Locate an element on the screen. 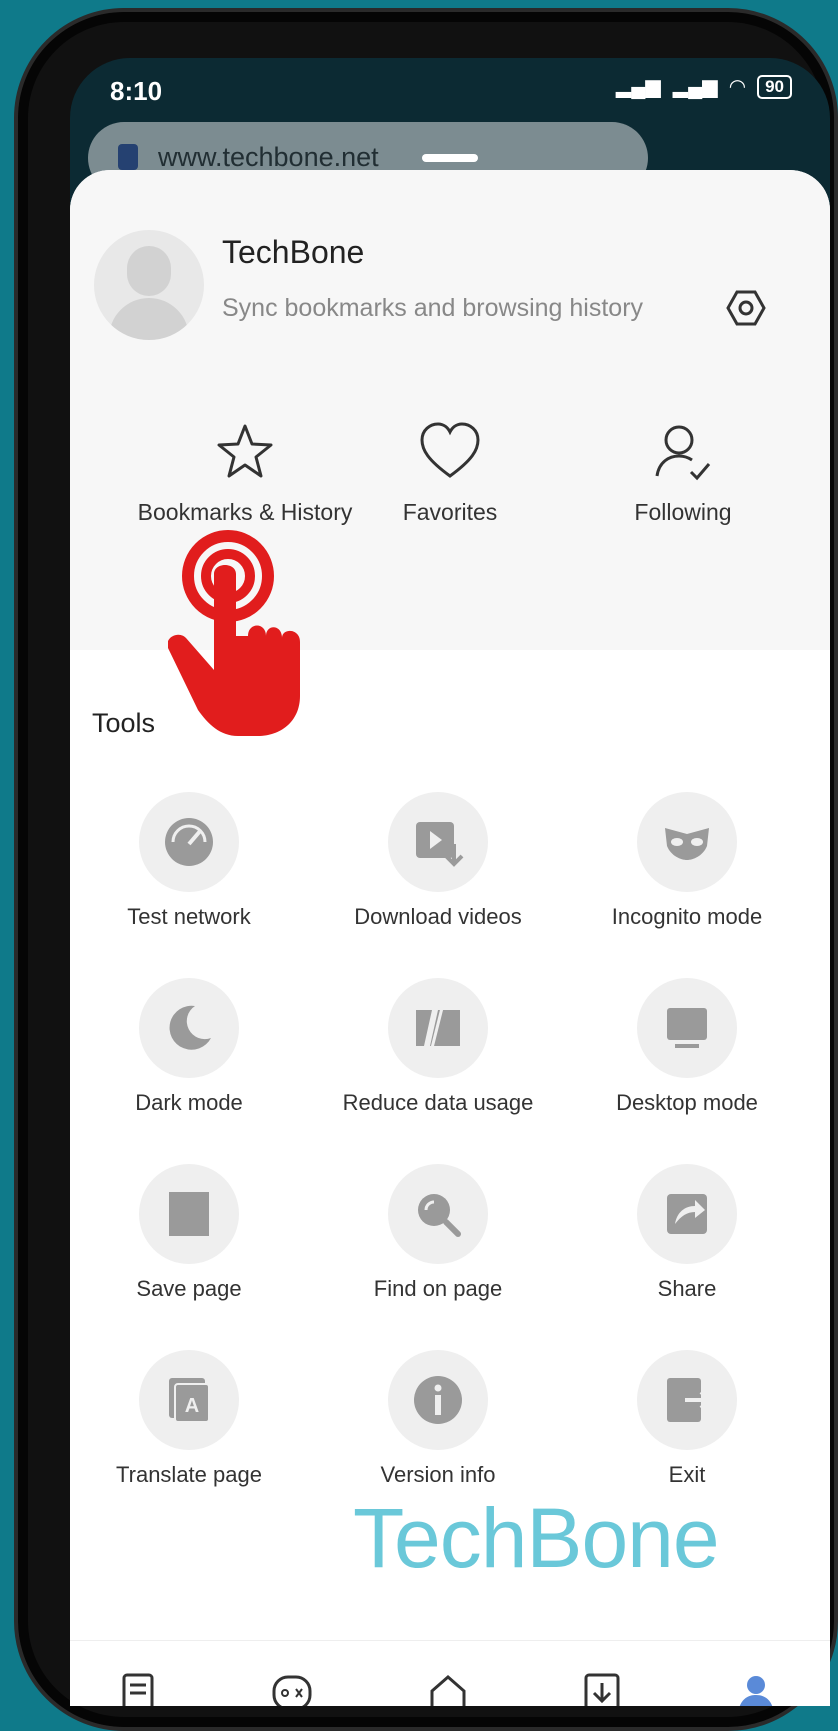 This screenshot has height=1731, width=838. monitor-icon is located at coordinates (687, 1028).